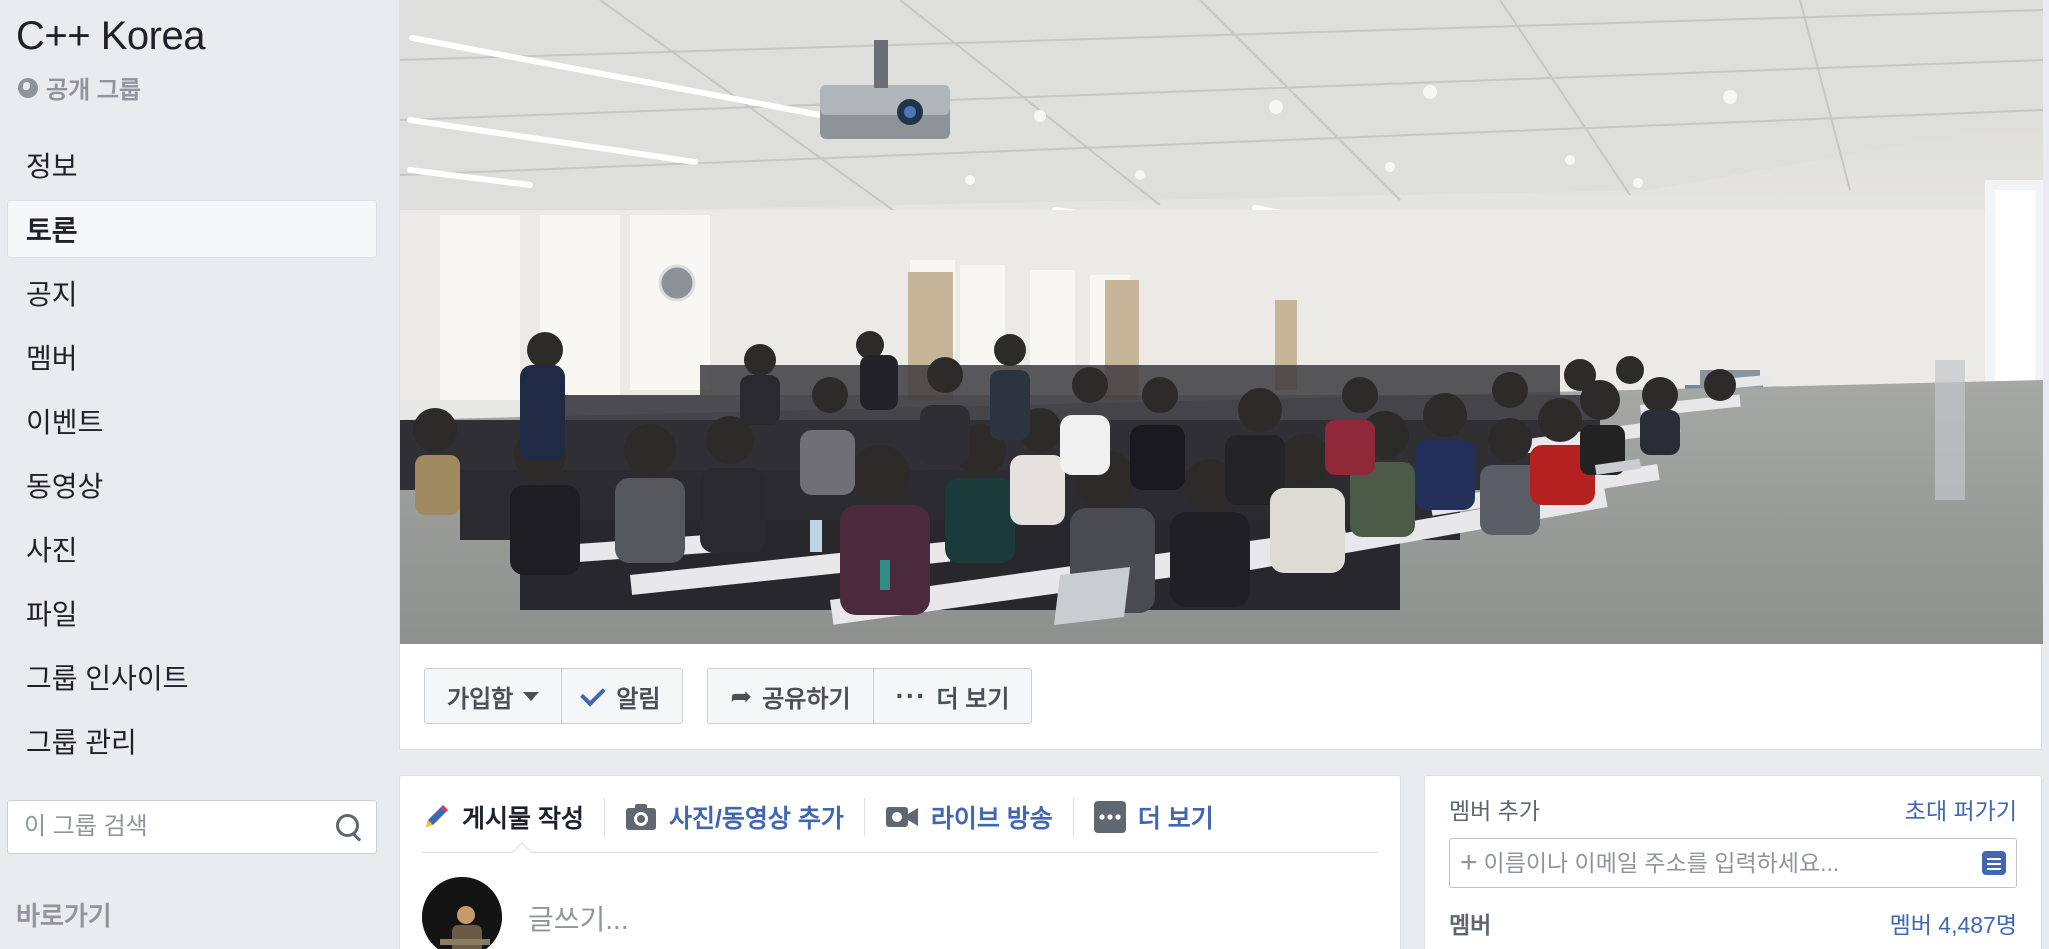 This screenshot has width=2049, height=949. Describe the element at coordinates (531, 696) in the screenshot. I see `chevron-down-icon` at that location.